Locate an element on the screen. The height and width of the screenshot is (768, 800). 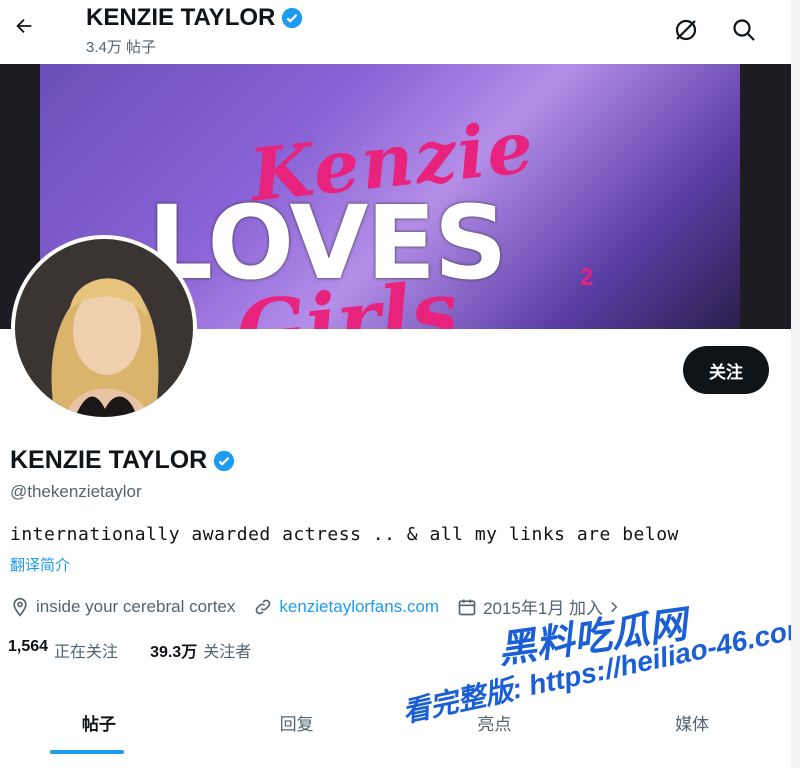
translate-bio-link: 翻译简介 is located at coordinates (40, 564).